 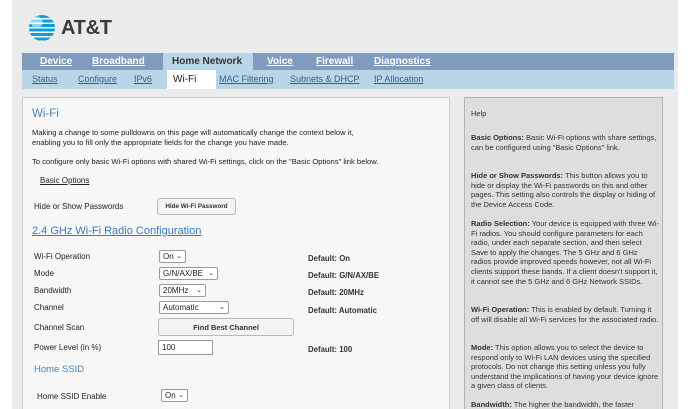 What do you see at coordinates (53, 290) in the screenshot?
I see `bandwidth-label: Bandwidth` at bounding box center [53, 290].